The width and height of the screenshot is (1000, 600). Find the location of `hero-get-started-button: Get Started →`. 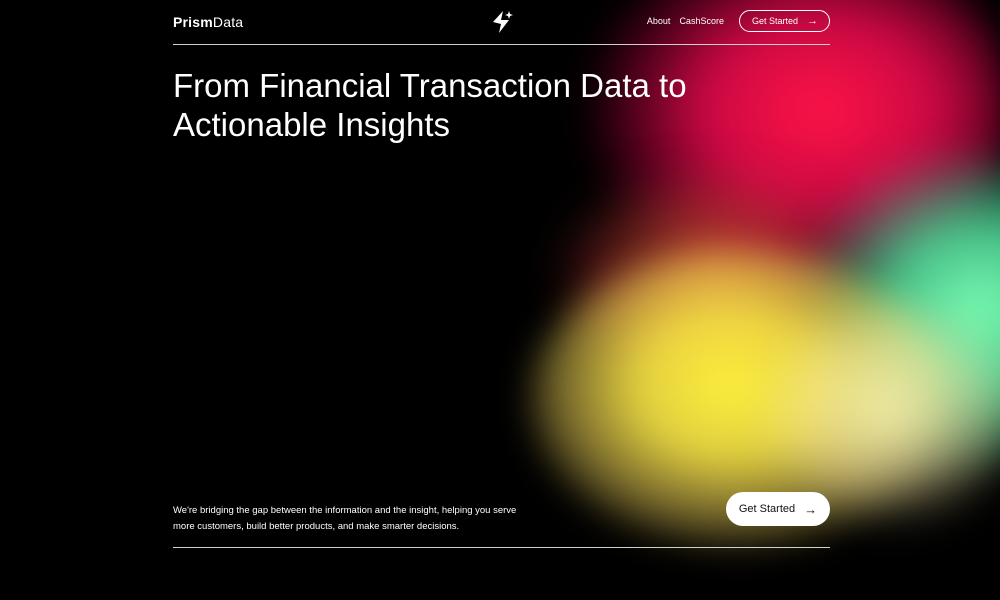

hero-get-started-button: Get Started → is located at coordinates (778, 509).